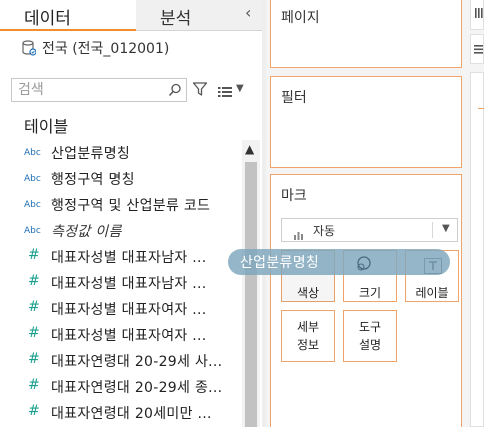  What do you see at coordinates (248, 12) in the screenshot?
I see `collapse-chevron-icon: ‹` at bounding box center [248, 12].